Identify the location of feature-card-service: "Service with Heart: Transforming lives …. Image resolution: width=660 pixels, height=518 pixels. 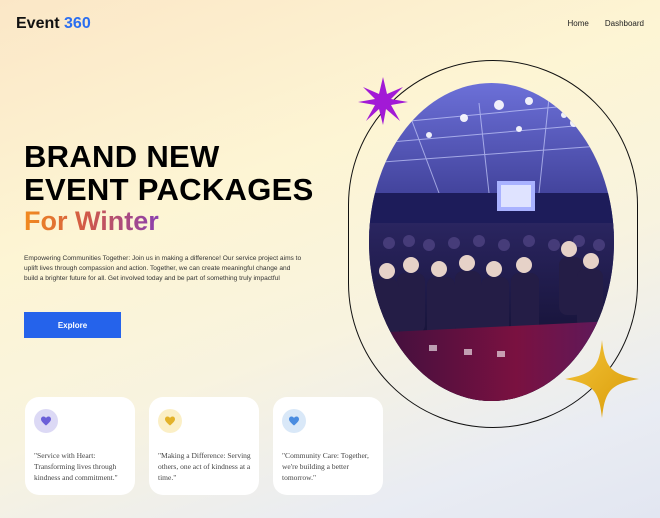
(80, 446).